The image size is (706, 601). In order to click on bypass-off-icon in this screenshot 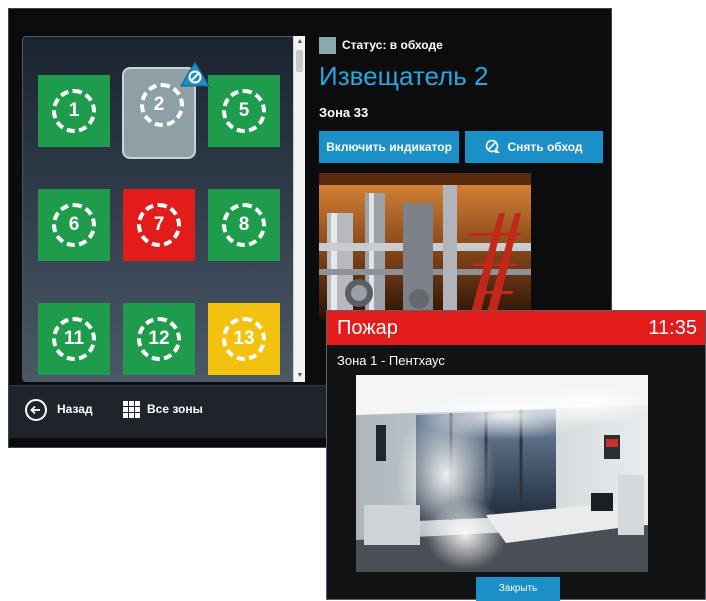, I will do `click(493, 146)`.